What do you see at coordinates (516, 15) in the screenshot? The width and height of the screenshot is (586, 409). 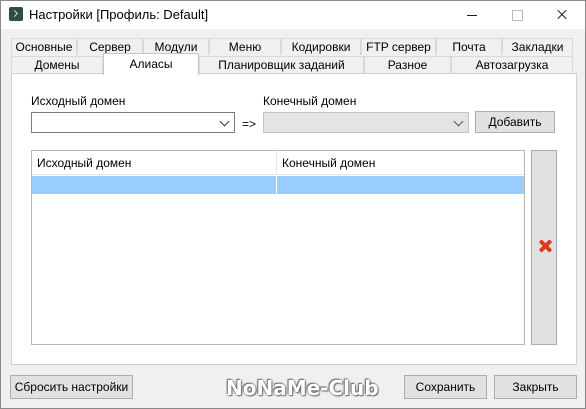 I see `maximize-button` at bounding box center [516, 15].